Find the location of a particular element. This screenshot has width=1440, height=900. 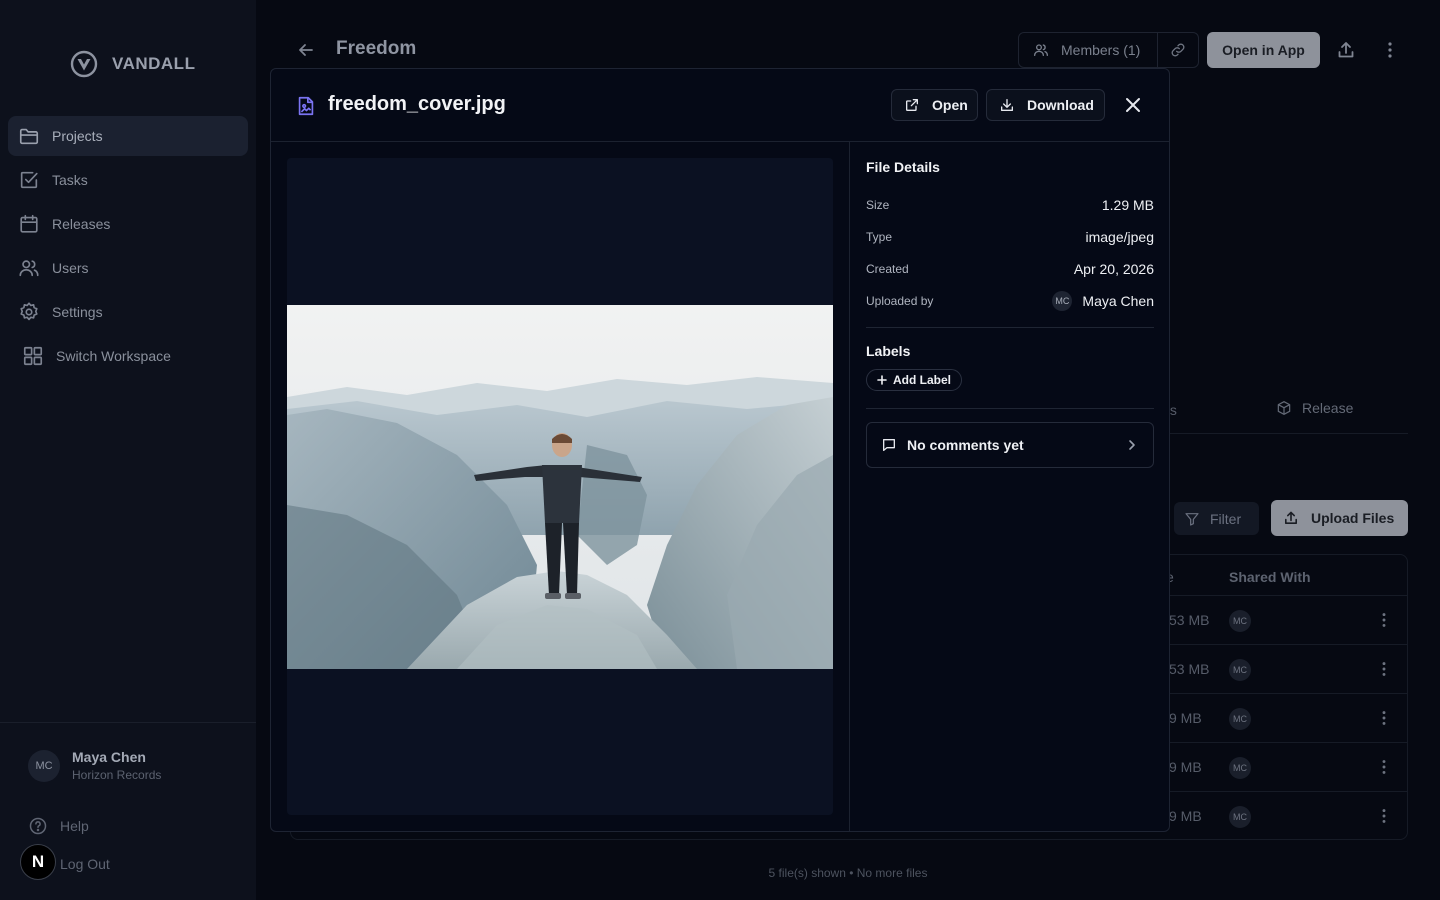

sidebar-item-users: Users is located at coordinates (128, 268).